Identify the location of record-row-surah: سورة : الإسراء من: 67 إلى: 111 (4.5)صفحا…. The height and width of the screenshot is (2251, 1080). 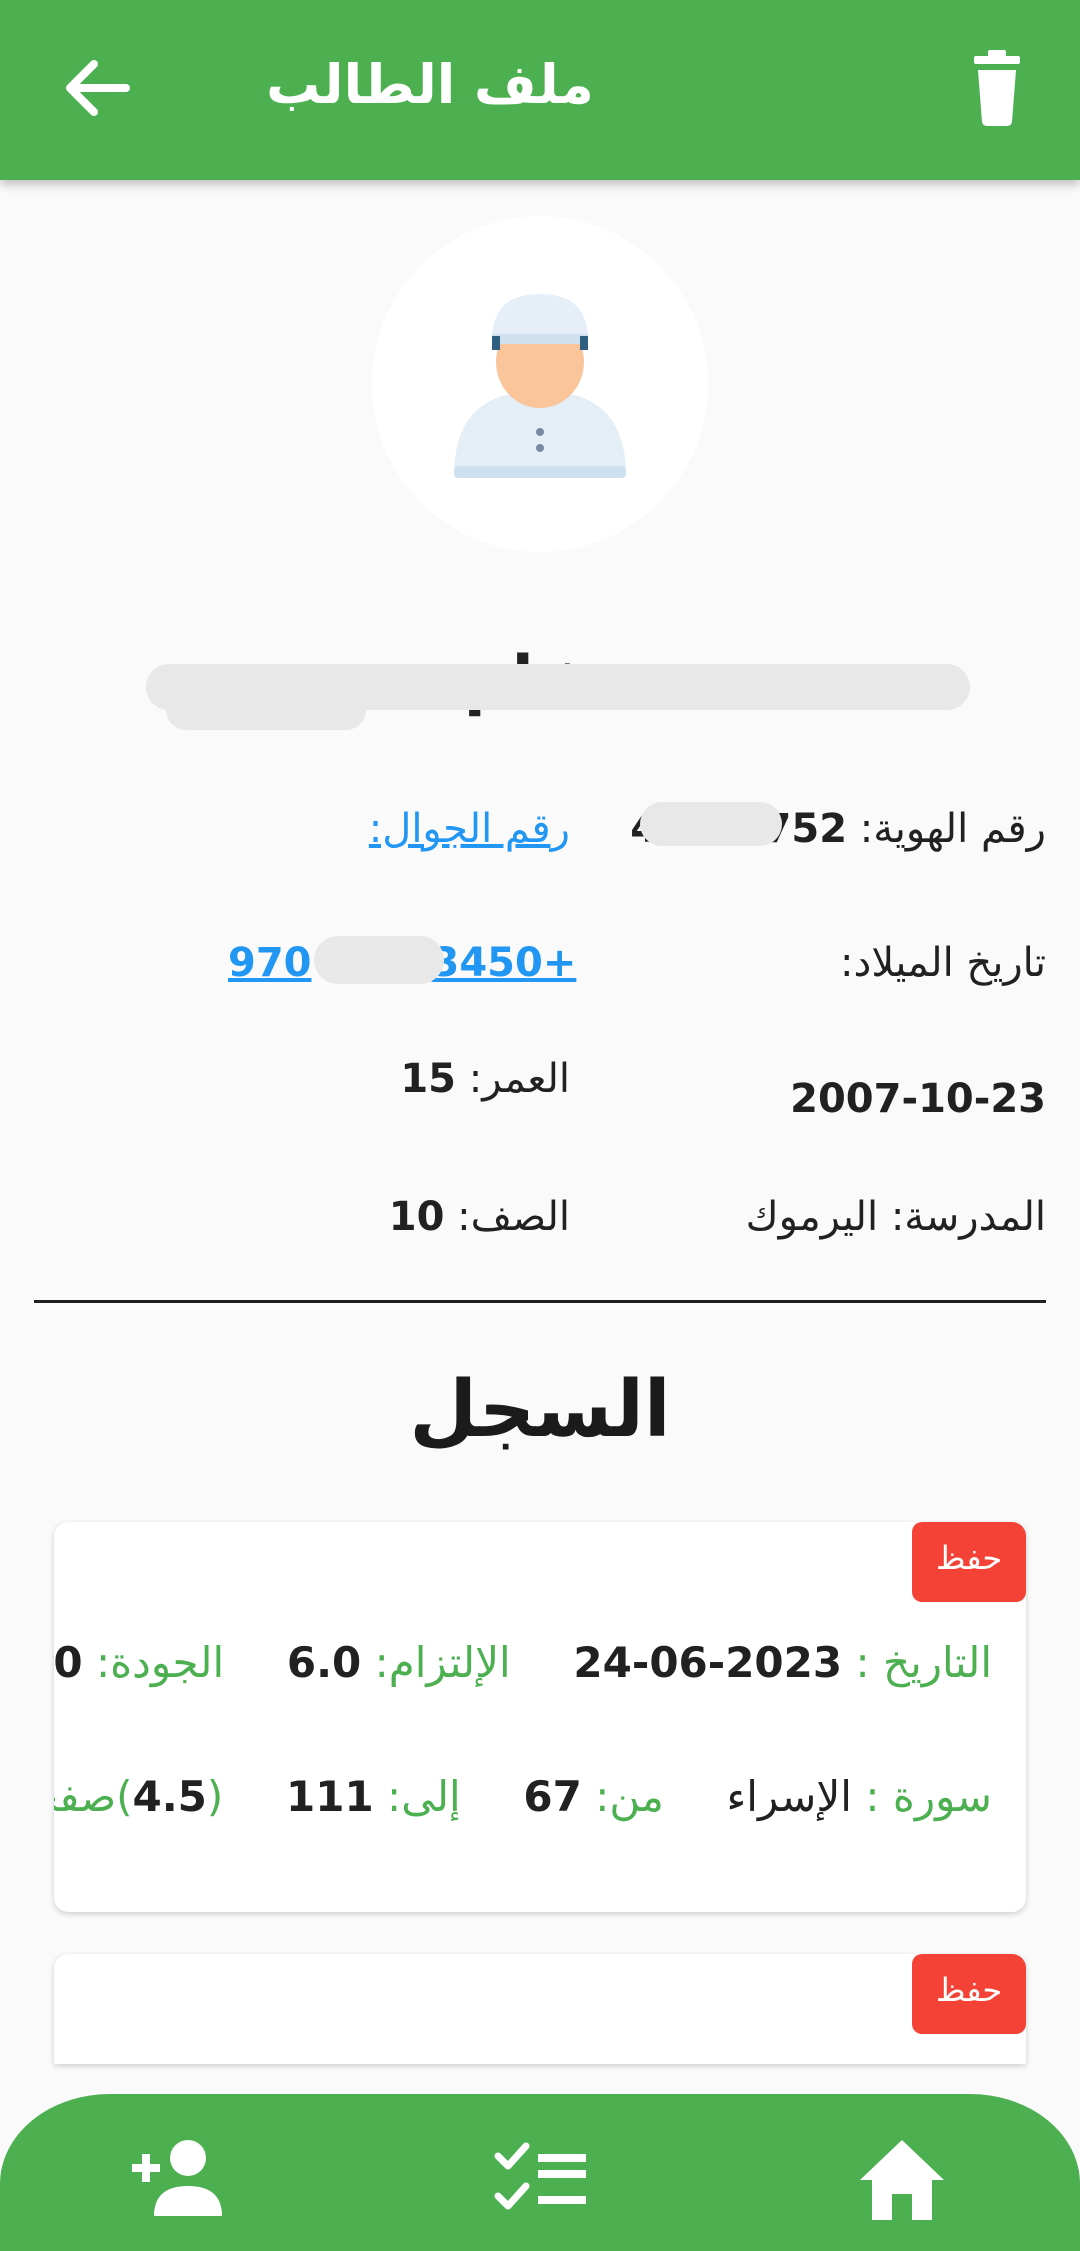
(523, 1796).